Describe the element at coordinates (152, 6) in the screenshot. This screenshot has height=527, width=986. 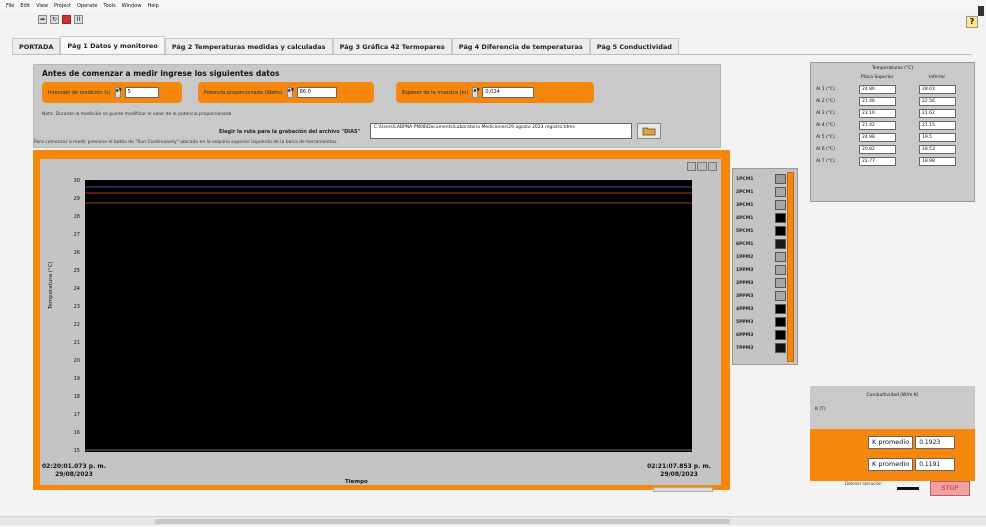
I see `menu-help: Help` at that location.